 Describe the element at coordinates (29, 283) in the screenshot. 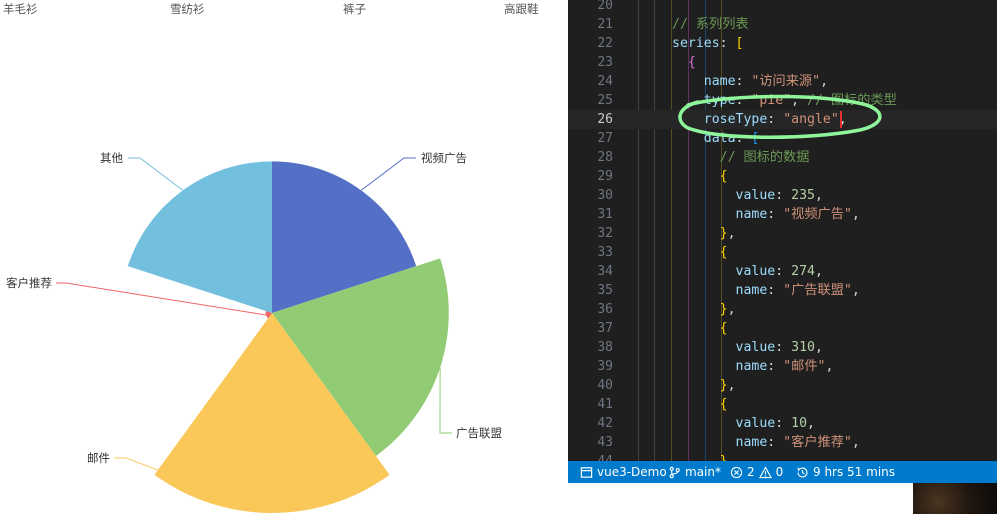

I see `slice-label: 客户推荐` at that location.